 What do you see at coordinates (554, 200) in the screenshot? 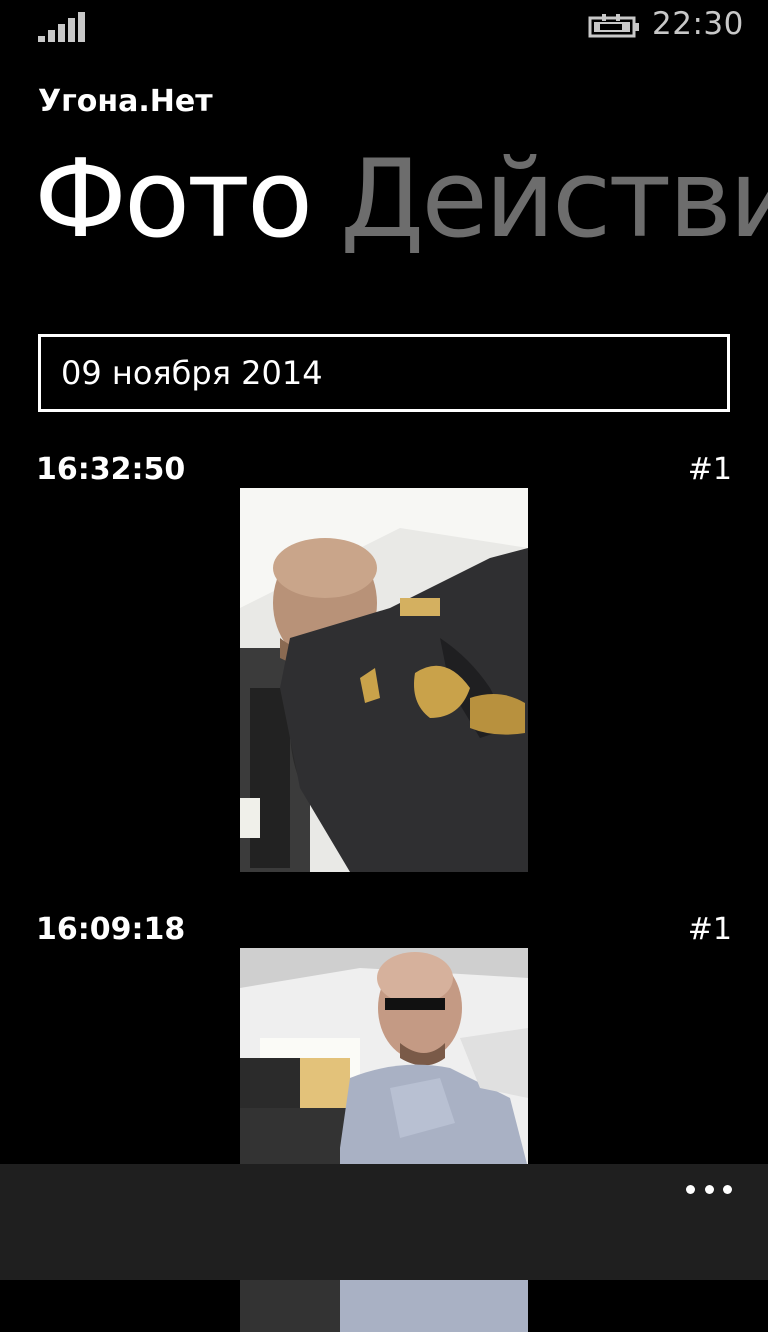
I see `pivot-item-actions: Действия` at bounding box center [554, 200].